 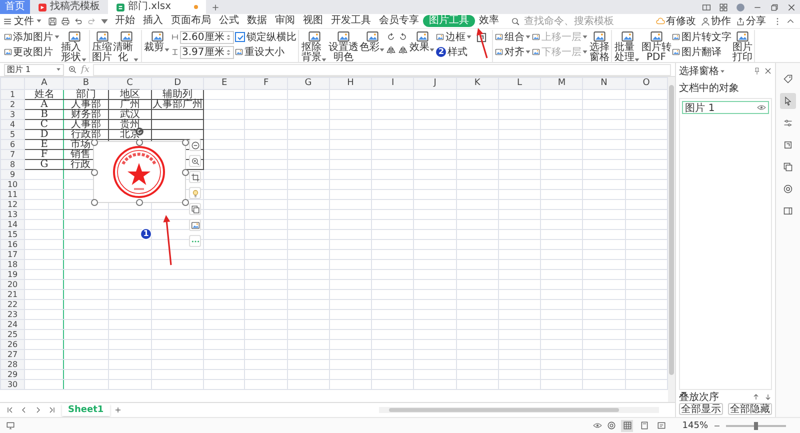 I want to click on row-header: 30, so click(x=12, y=385).